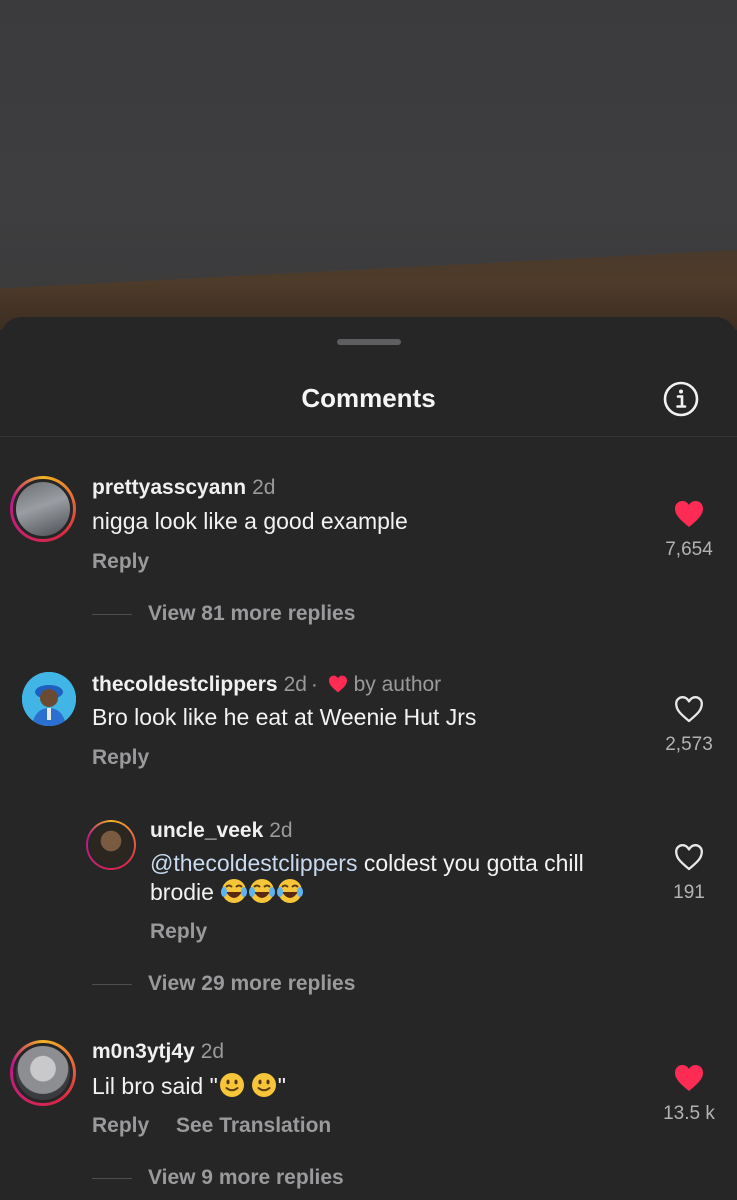 This screenshot has width=737, height=1200. What do you see at coordinates (470, 863) in the screenshot?
I see `comment-text-part: coldest you gotta chill` at bounding box center [470, 863].